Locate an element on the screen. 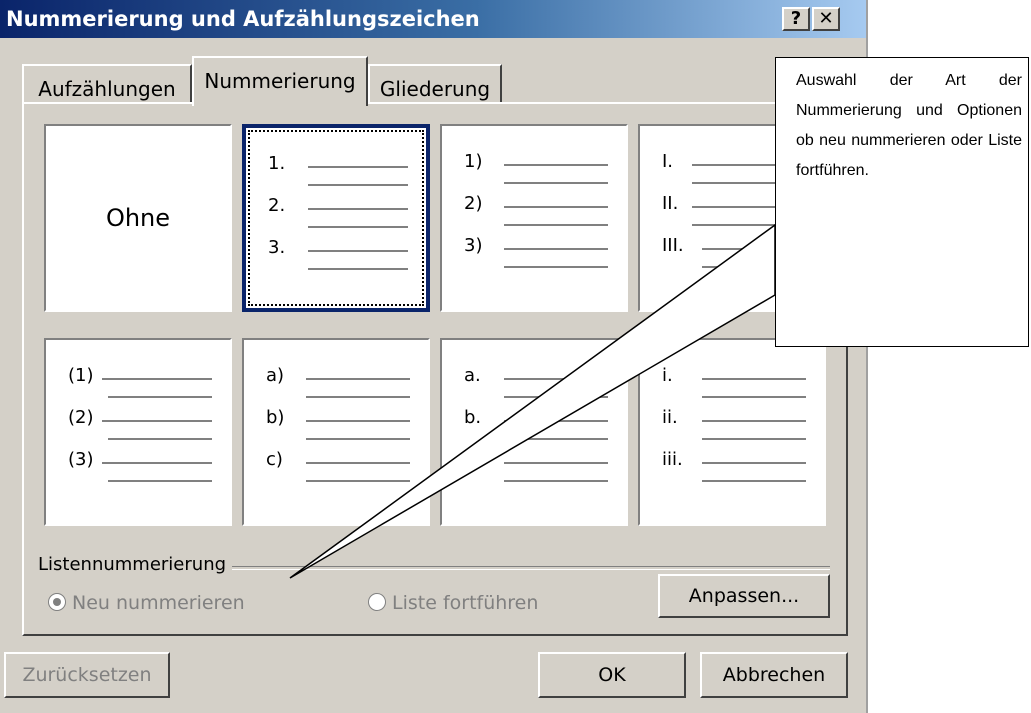  list-marker: a) is located at coordinates (275, 375).